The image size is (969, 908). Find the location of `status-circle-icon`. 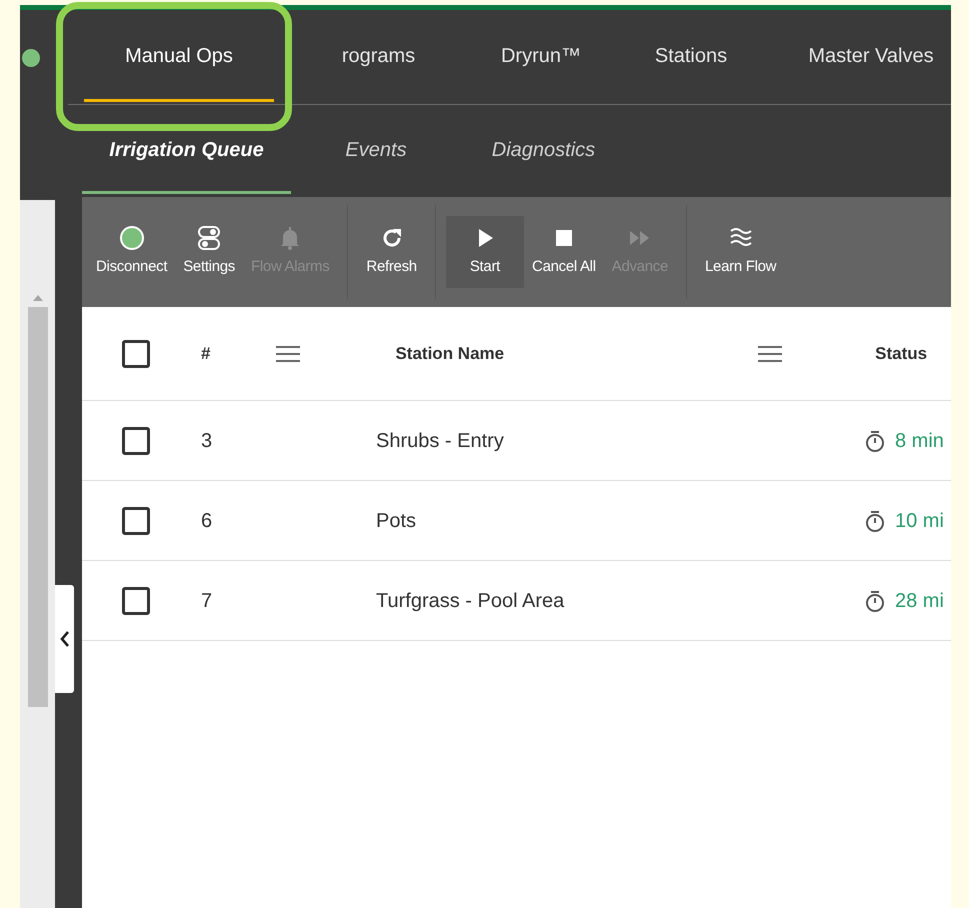

status-circle-icon is located at coordinates (132, 238).